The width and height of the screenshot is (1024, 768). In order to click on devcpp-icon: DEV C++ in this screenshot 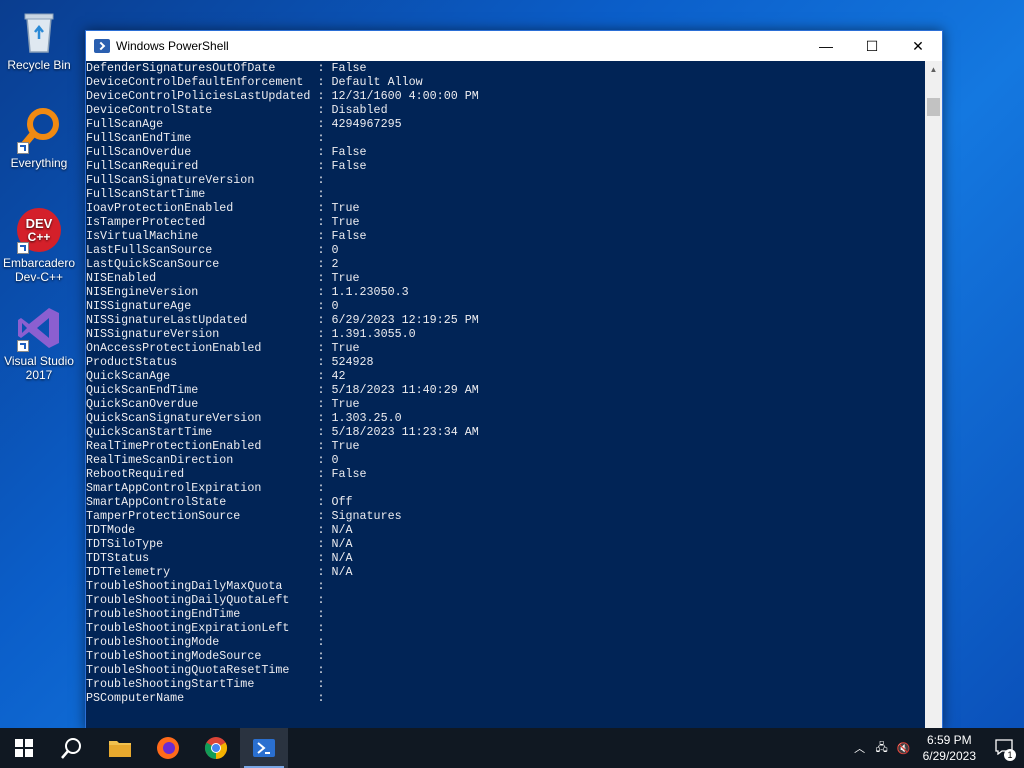, I will do `click(39, 230)`.